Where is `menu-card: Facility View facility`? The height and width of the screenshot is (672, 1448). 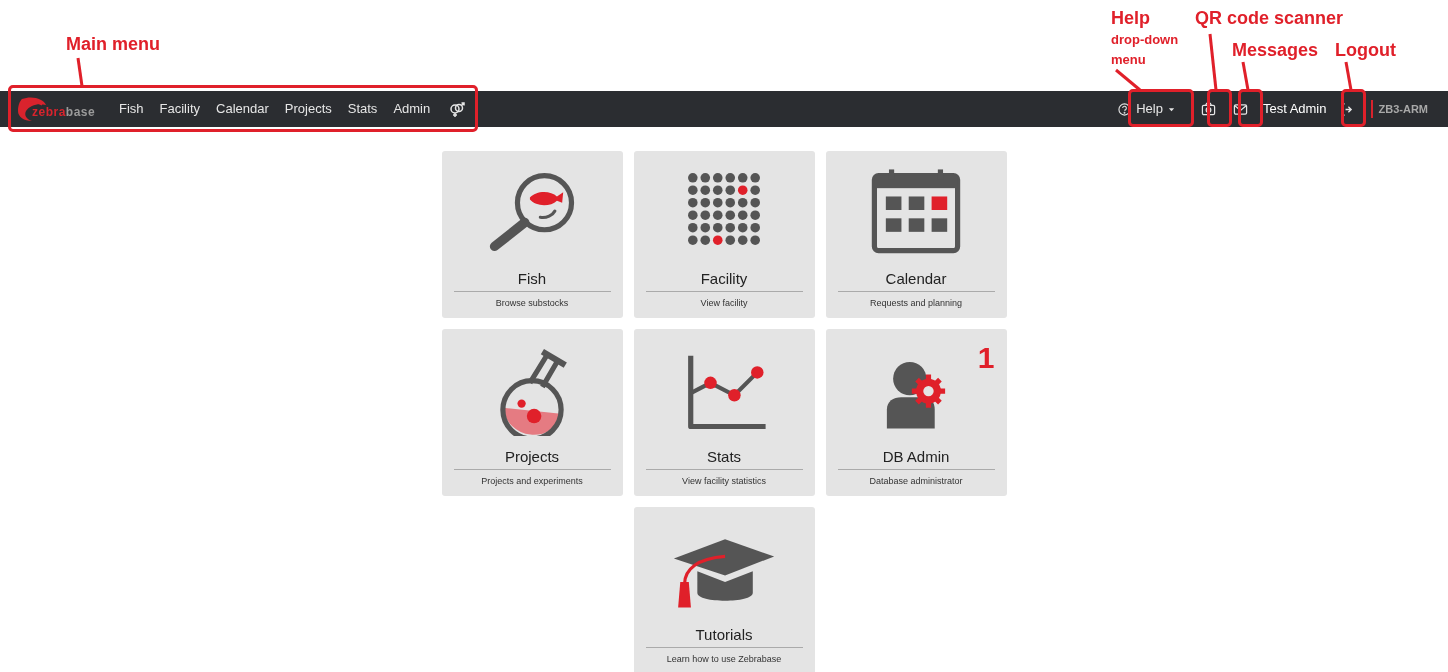 menu-card: Facility View facility is located at coordinates (724, 234).